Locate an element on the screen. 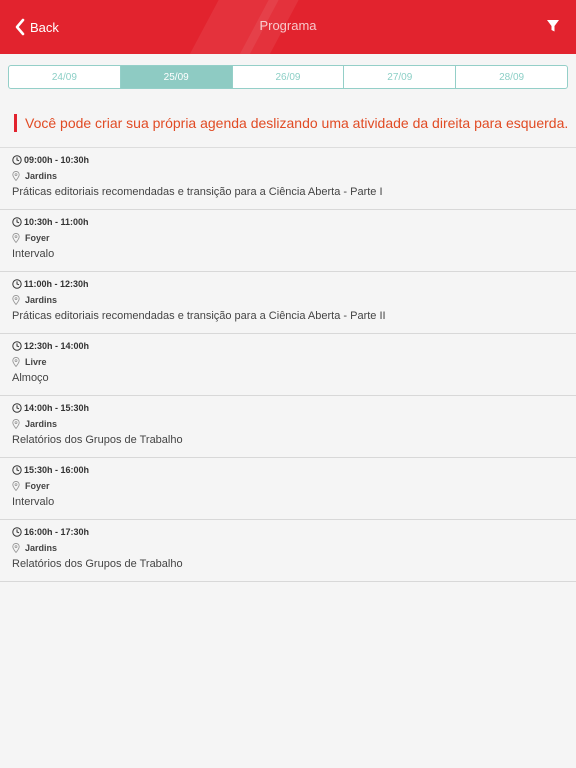  time-row: 16:00h - 17:30h is located at coordinates (50, 532).